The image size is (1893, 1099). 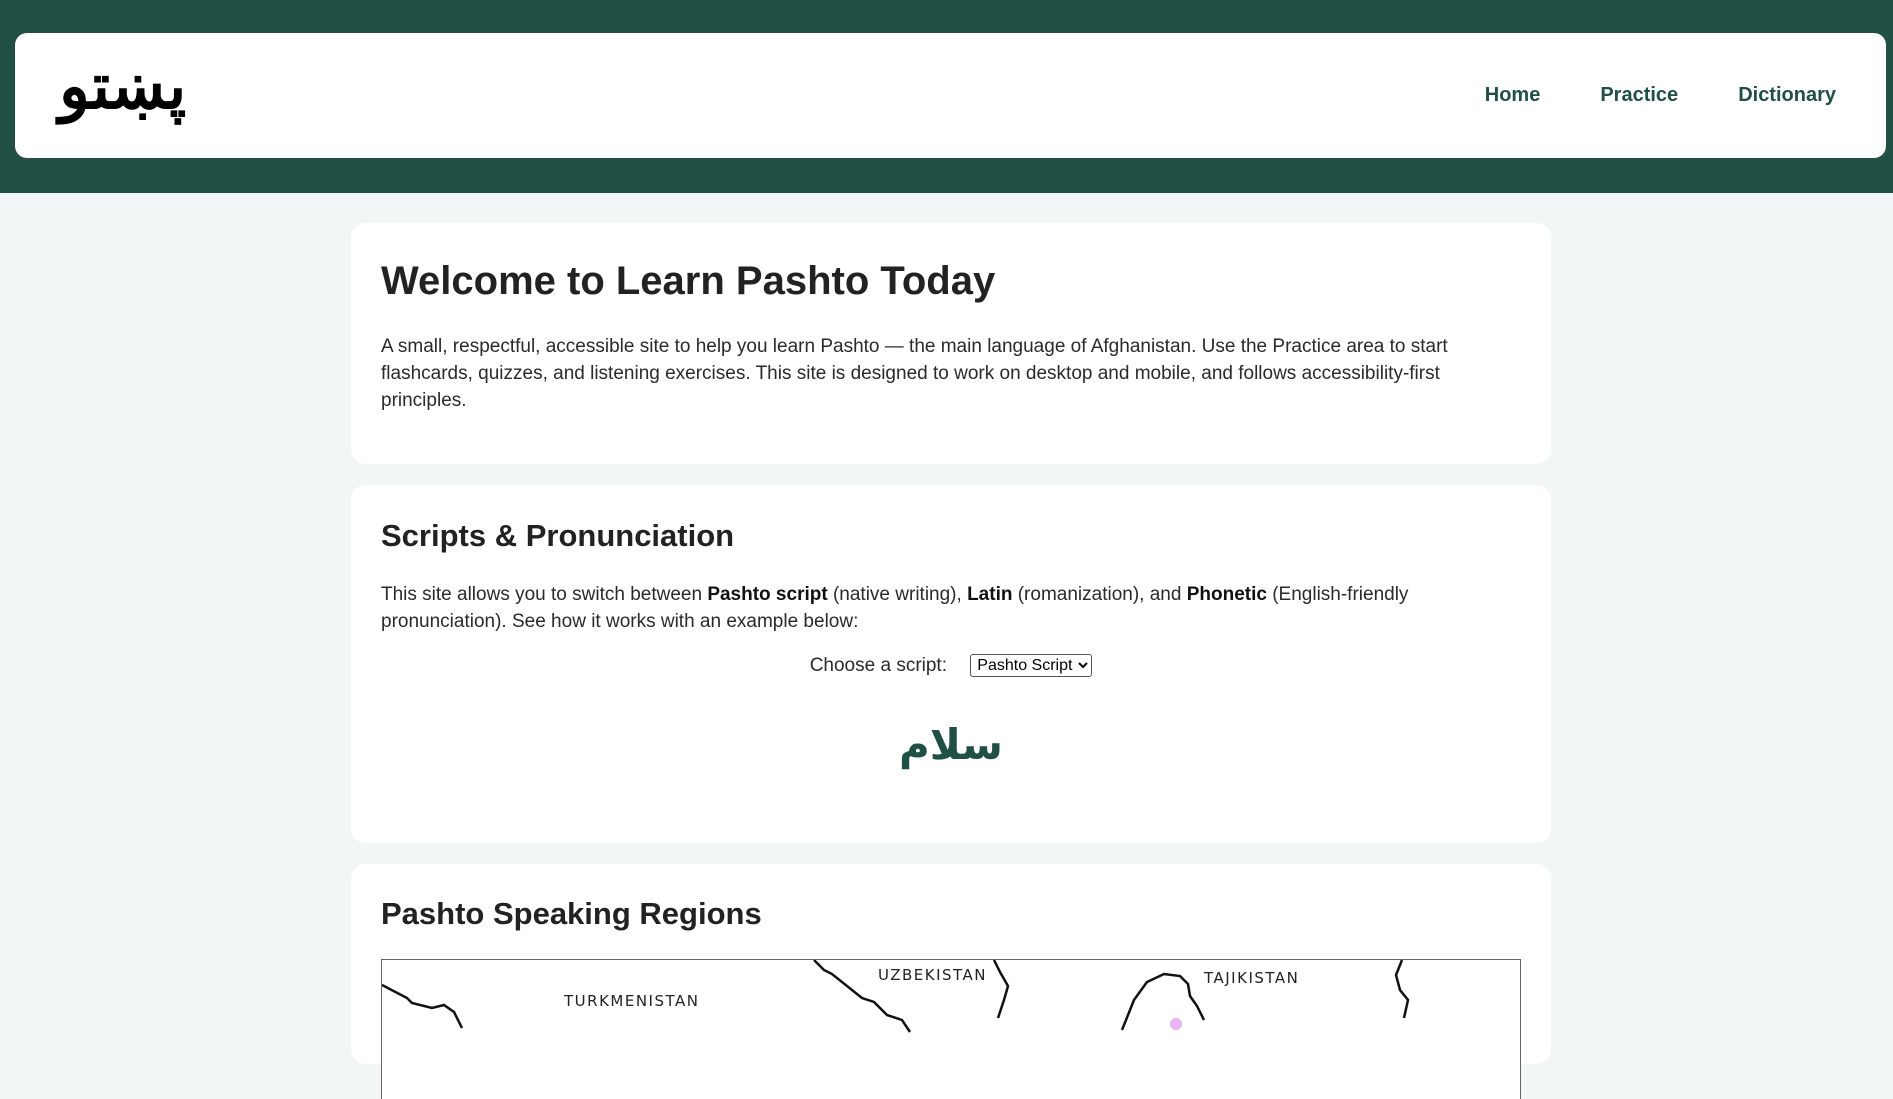 What do you see at coordinates (950, 95) in the screenshot?
I see `site-header: پښتو Home Practice Dictionary` at bounding box center [950, 95].